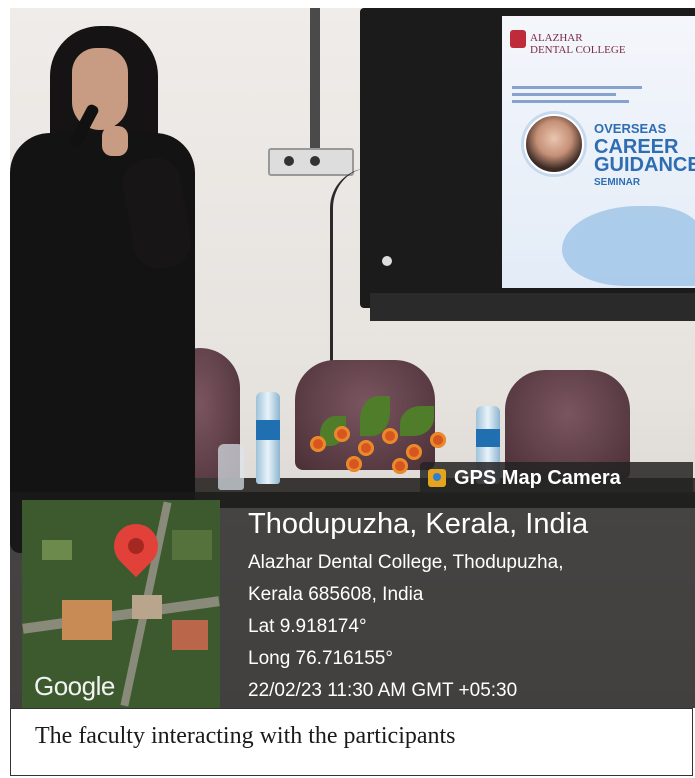  What do you see at coordinates (307, 626) in the screenshot?
I see `latitude: Lat 9.918174°` at bounding box center [307, 626].